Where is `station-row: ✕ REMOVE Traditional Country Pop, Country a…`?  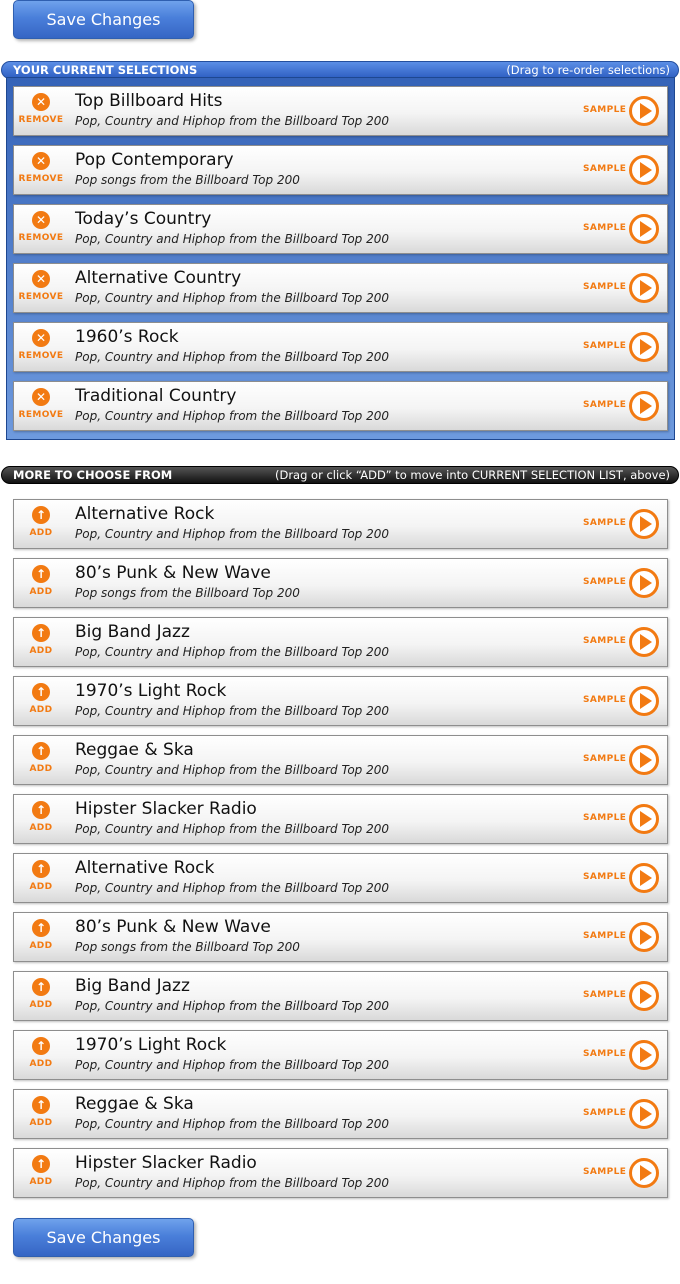
station-row: ✕ REMOVE Traditional Country Pop, Country a… is located at coordinates (340, 406).